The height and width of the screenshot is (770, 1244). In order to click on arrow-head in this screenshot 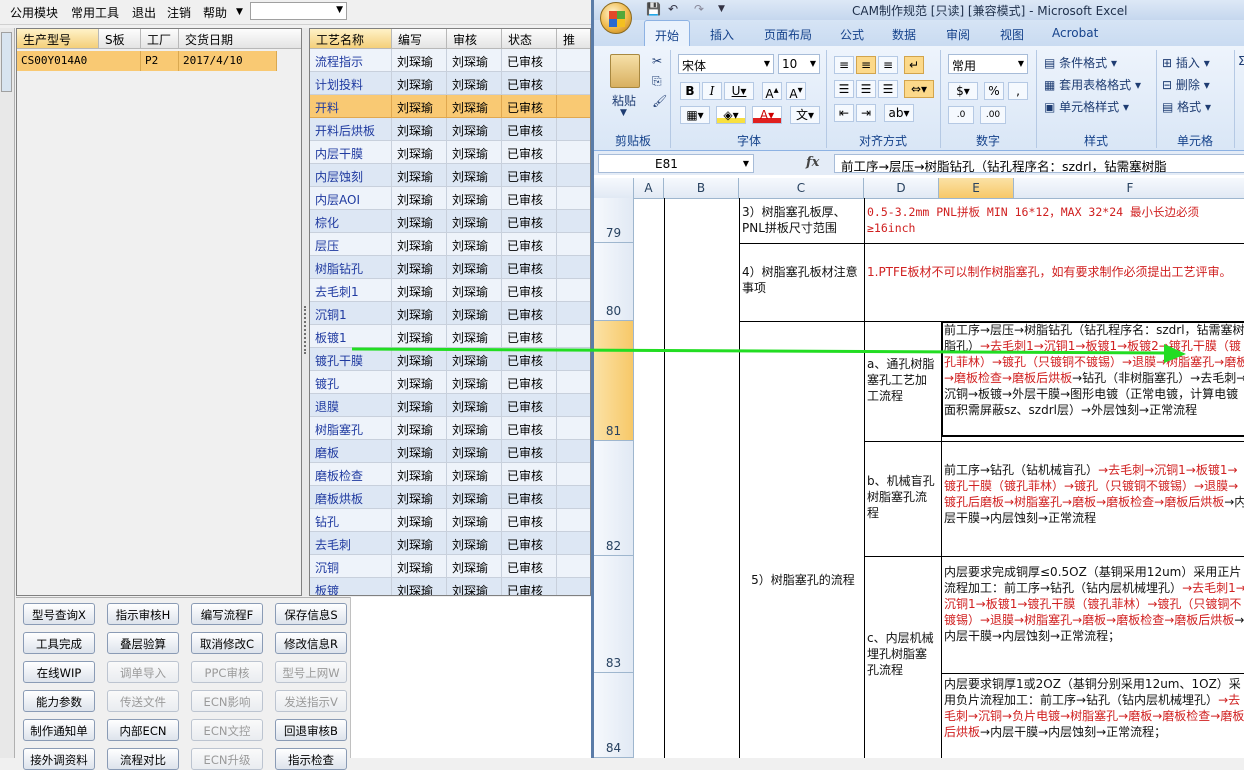, I will do `click(1175, 353)`.